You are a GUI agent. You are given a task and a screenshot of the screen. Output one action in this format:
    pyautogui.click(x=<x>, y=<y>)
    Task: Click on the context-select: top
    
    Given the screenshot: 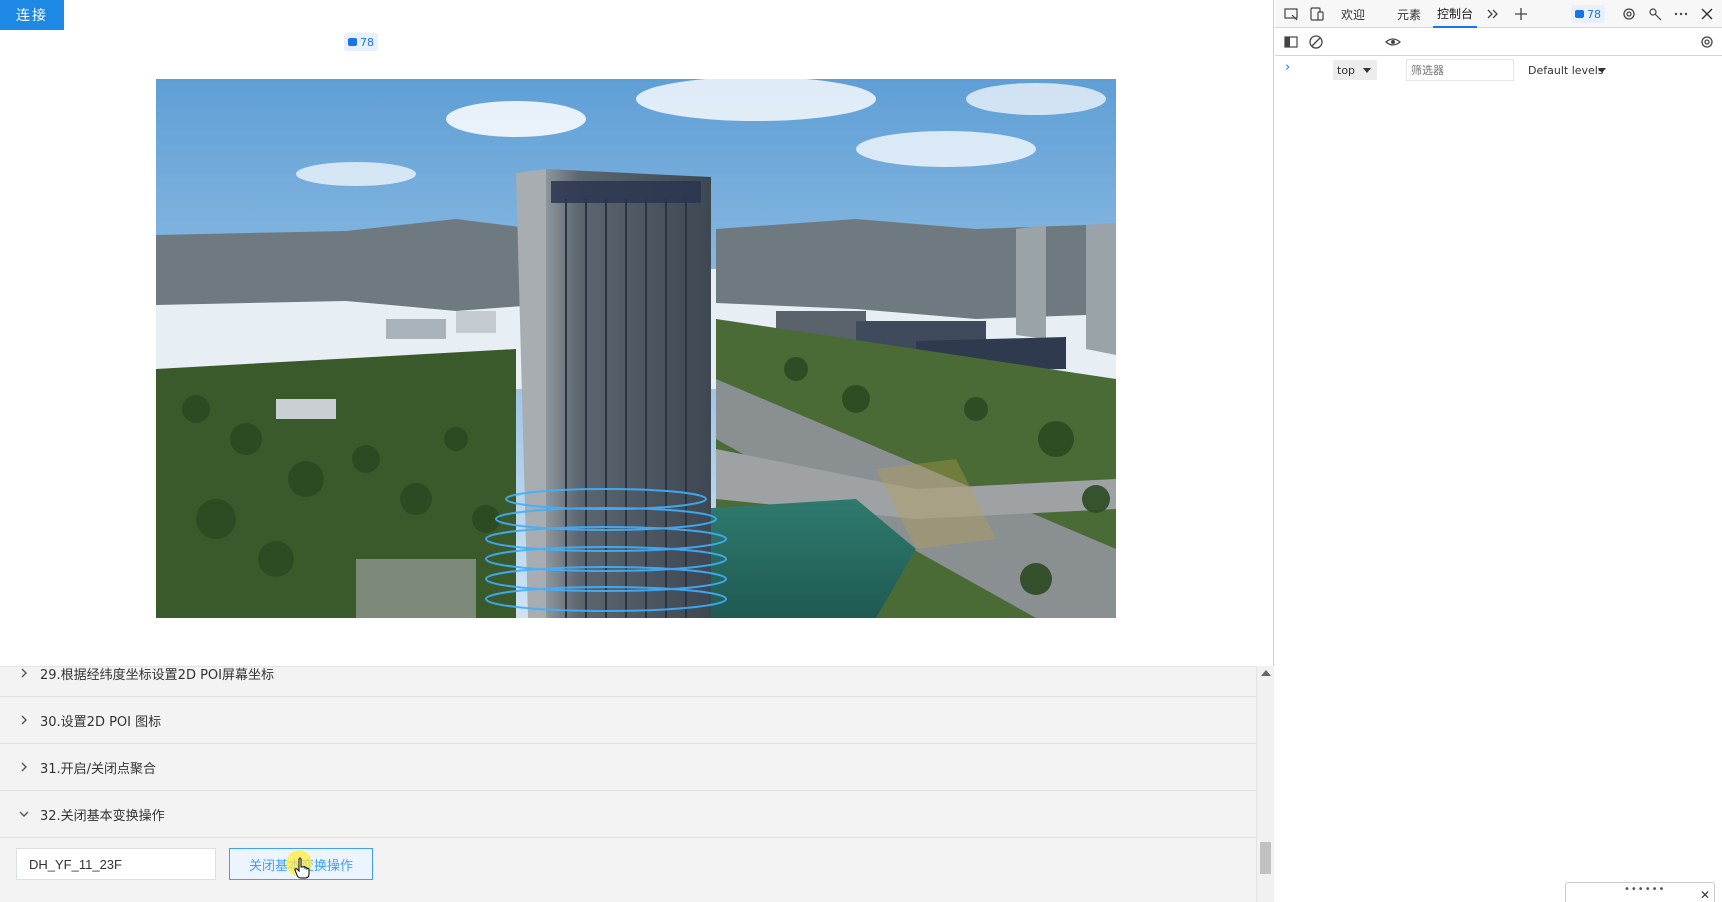 What is the action you would take?
    pyautogui.click(x=1355, y=70)
    